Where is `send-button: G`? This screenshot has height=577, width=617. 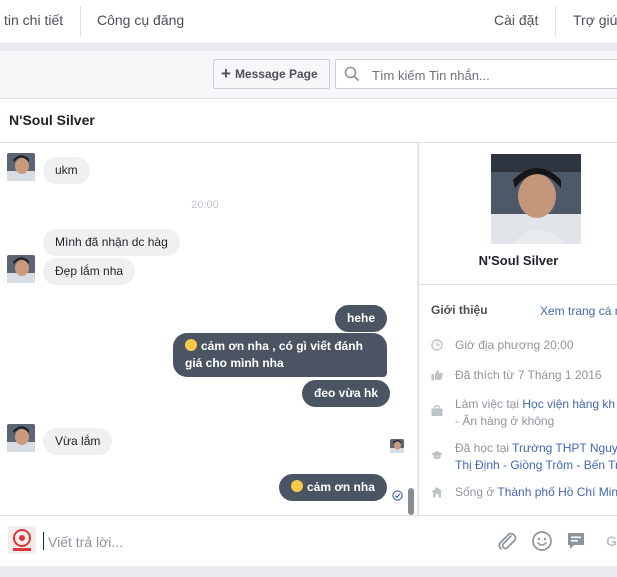
send-button: G is located at coordinates (611, 541).